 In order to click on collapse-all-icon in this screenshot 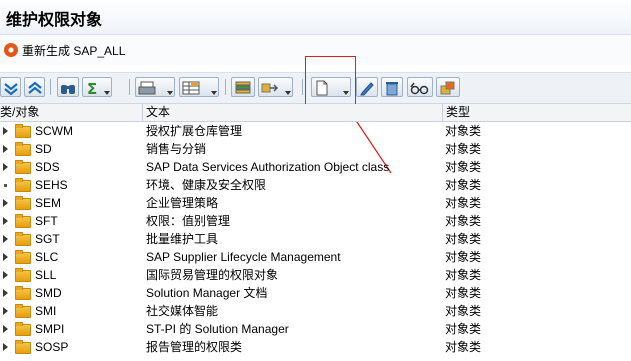, I will do `click(35, 87)`.